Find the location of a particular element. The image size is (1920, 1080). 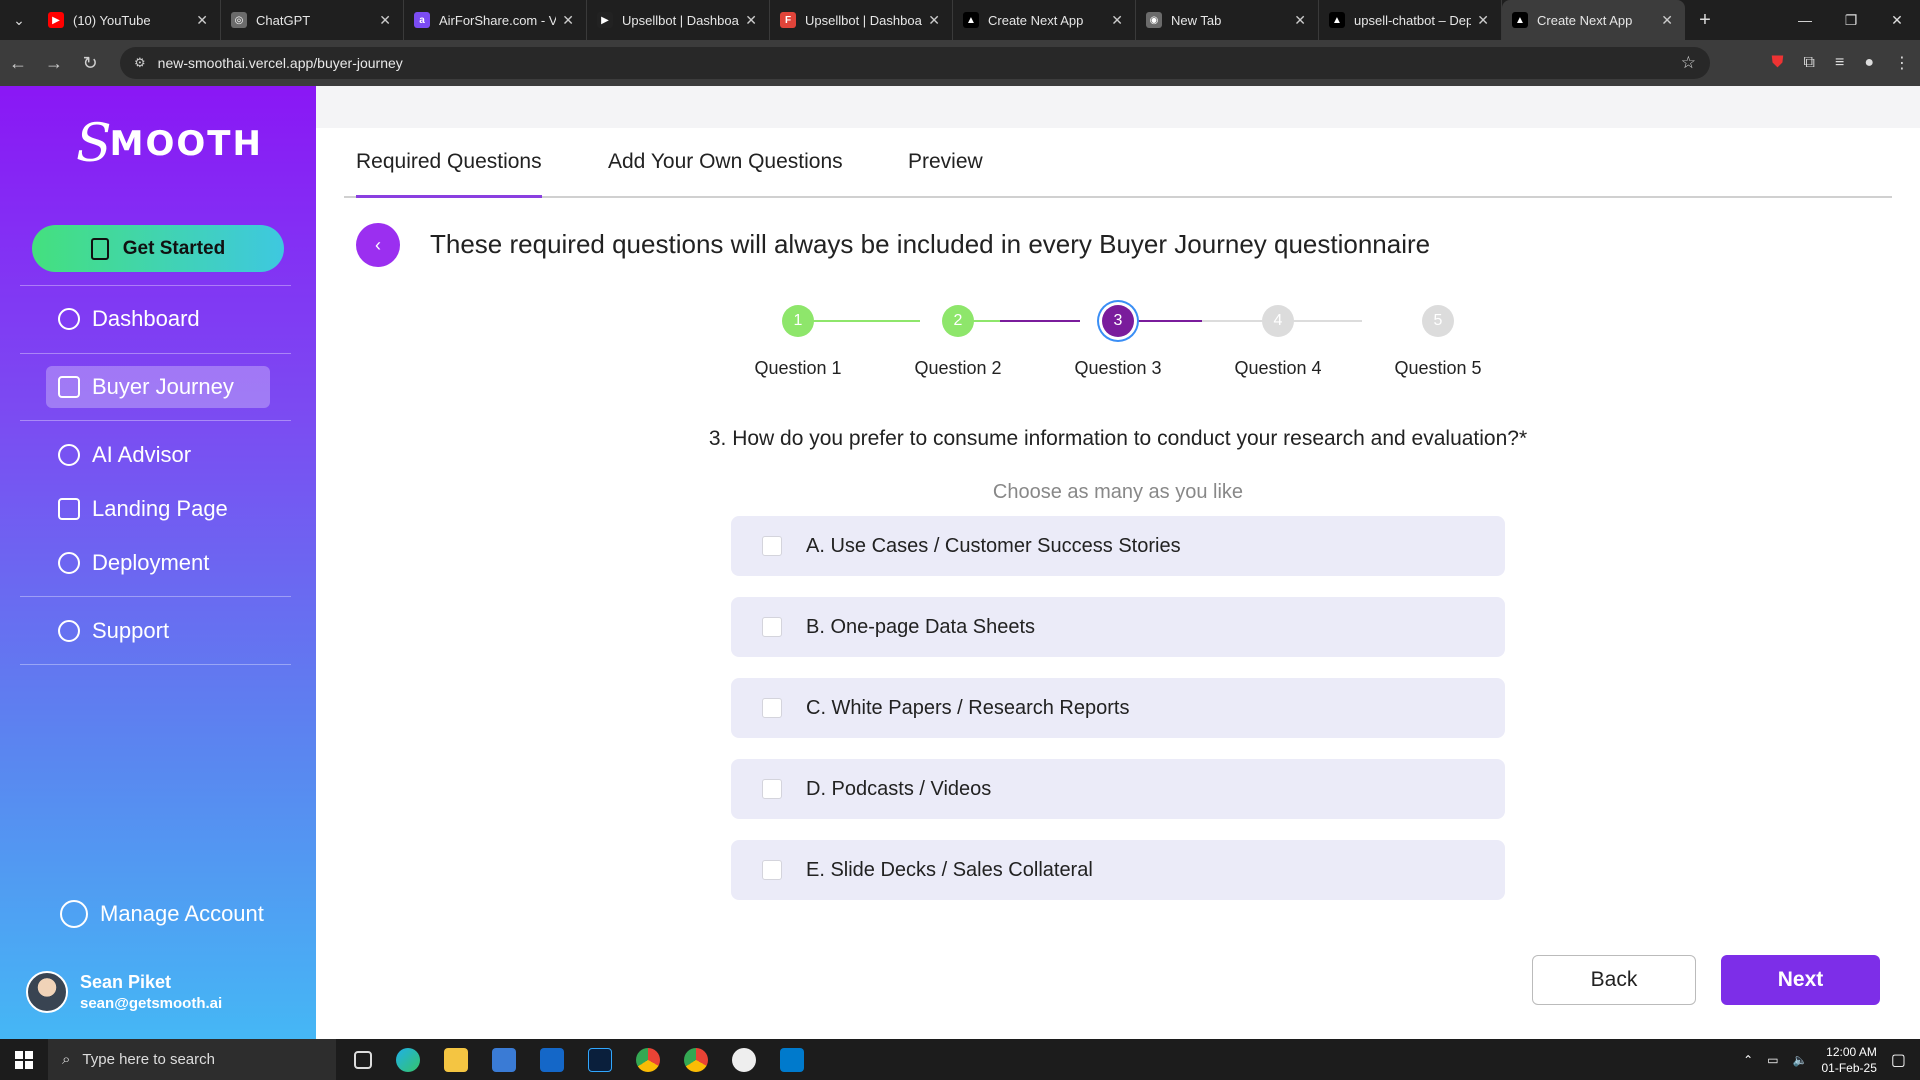

user-name: Sean Piket is located at coordinates (126, 982).